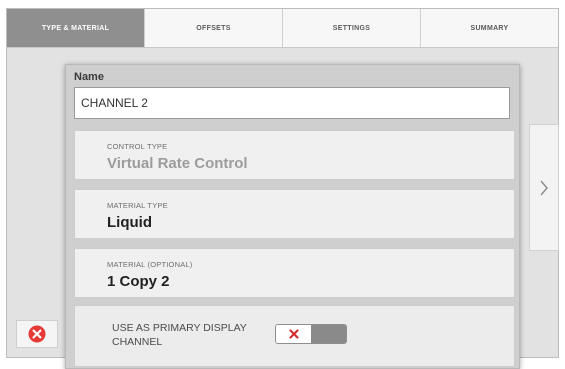 The height and width of the screenshot is (369, 565). What do you see at coordinates (292, 103) in the screenshot?
I see `name-input` at bounding box center [292, 103].